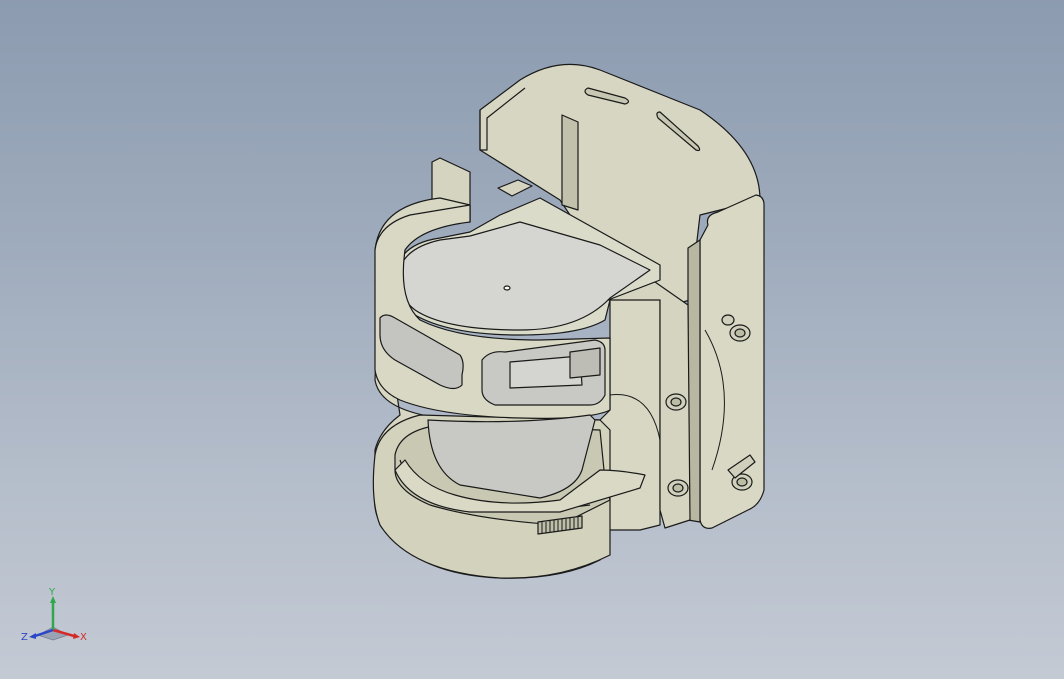 The width and height of the screenshot is (1064, 679). Describe the element at coordinates (83, 637) in the screenshot. I see `x-axis-label: X` at that location.